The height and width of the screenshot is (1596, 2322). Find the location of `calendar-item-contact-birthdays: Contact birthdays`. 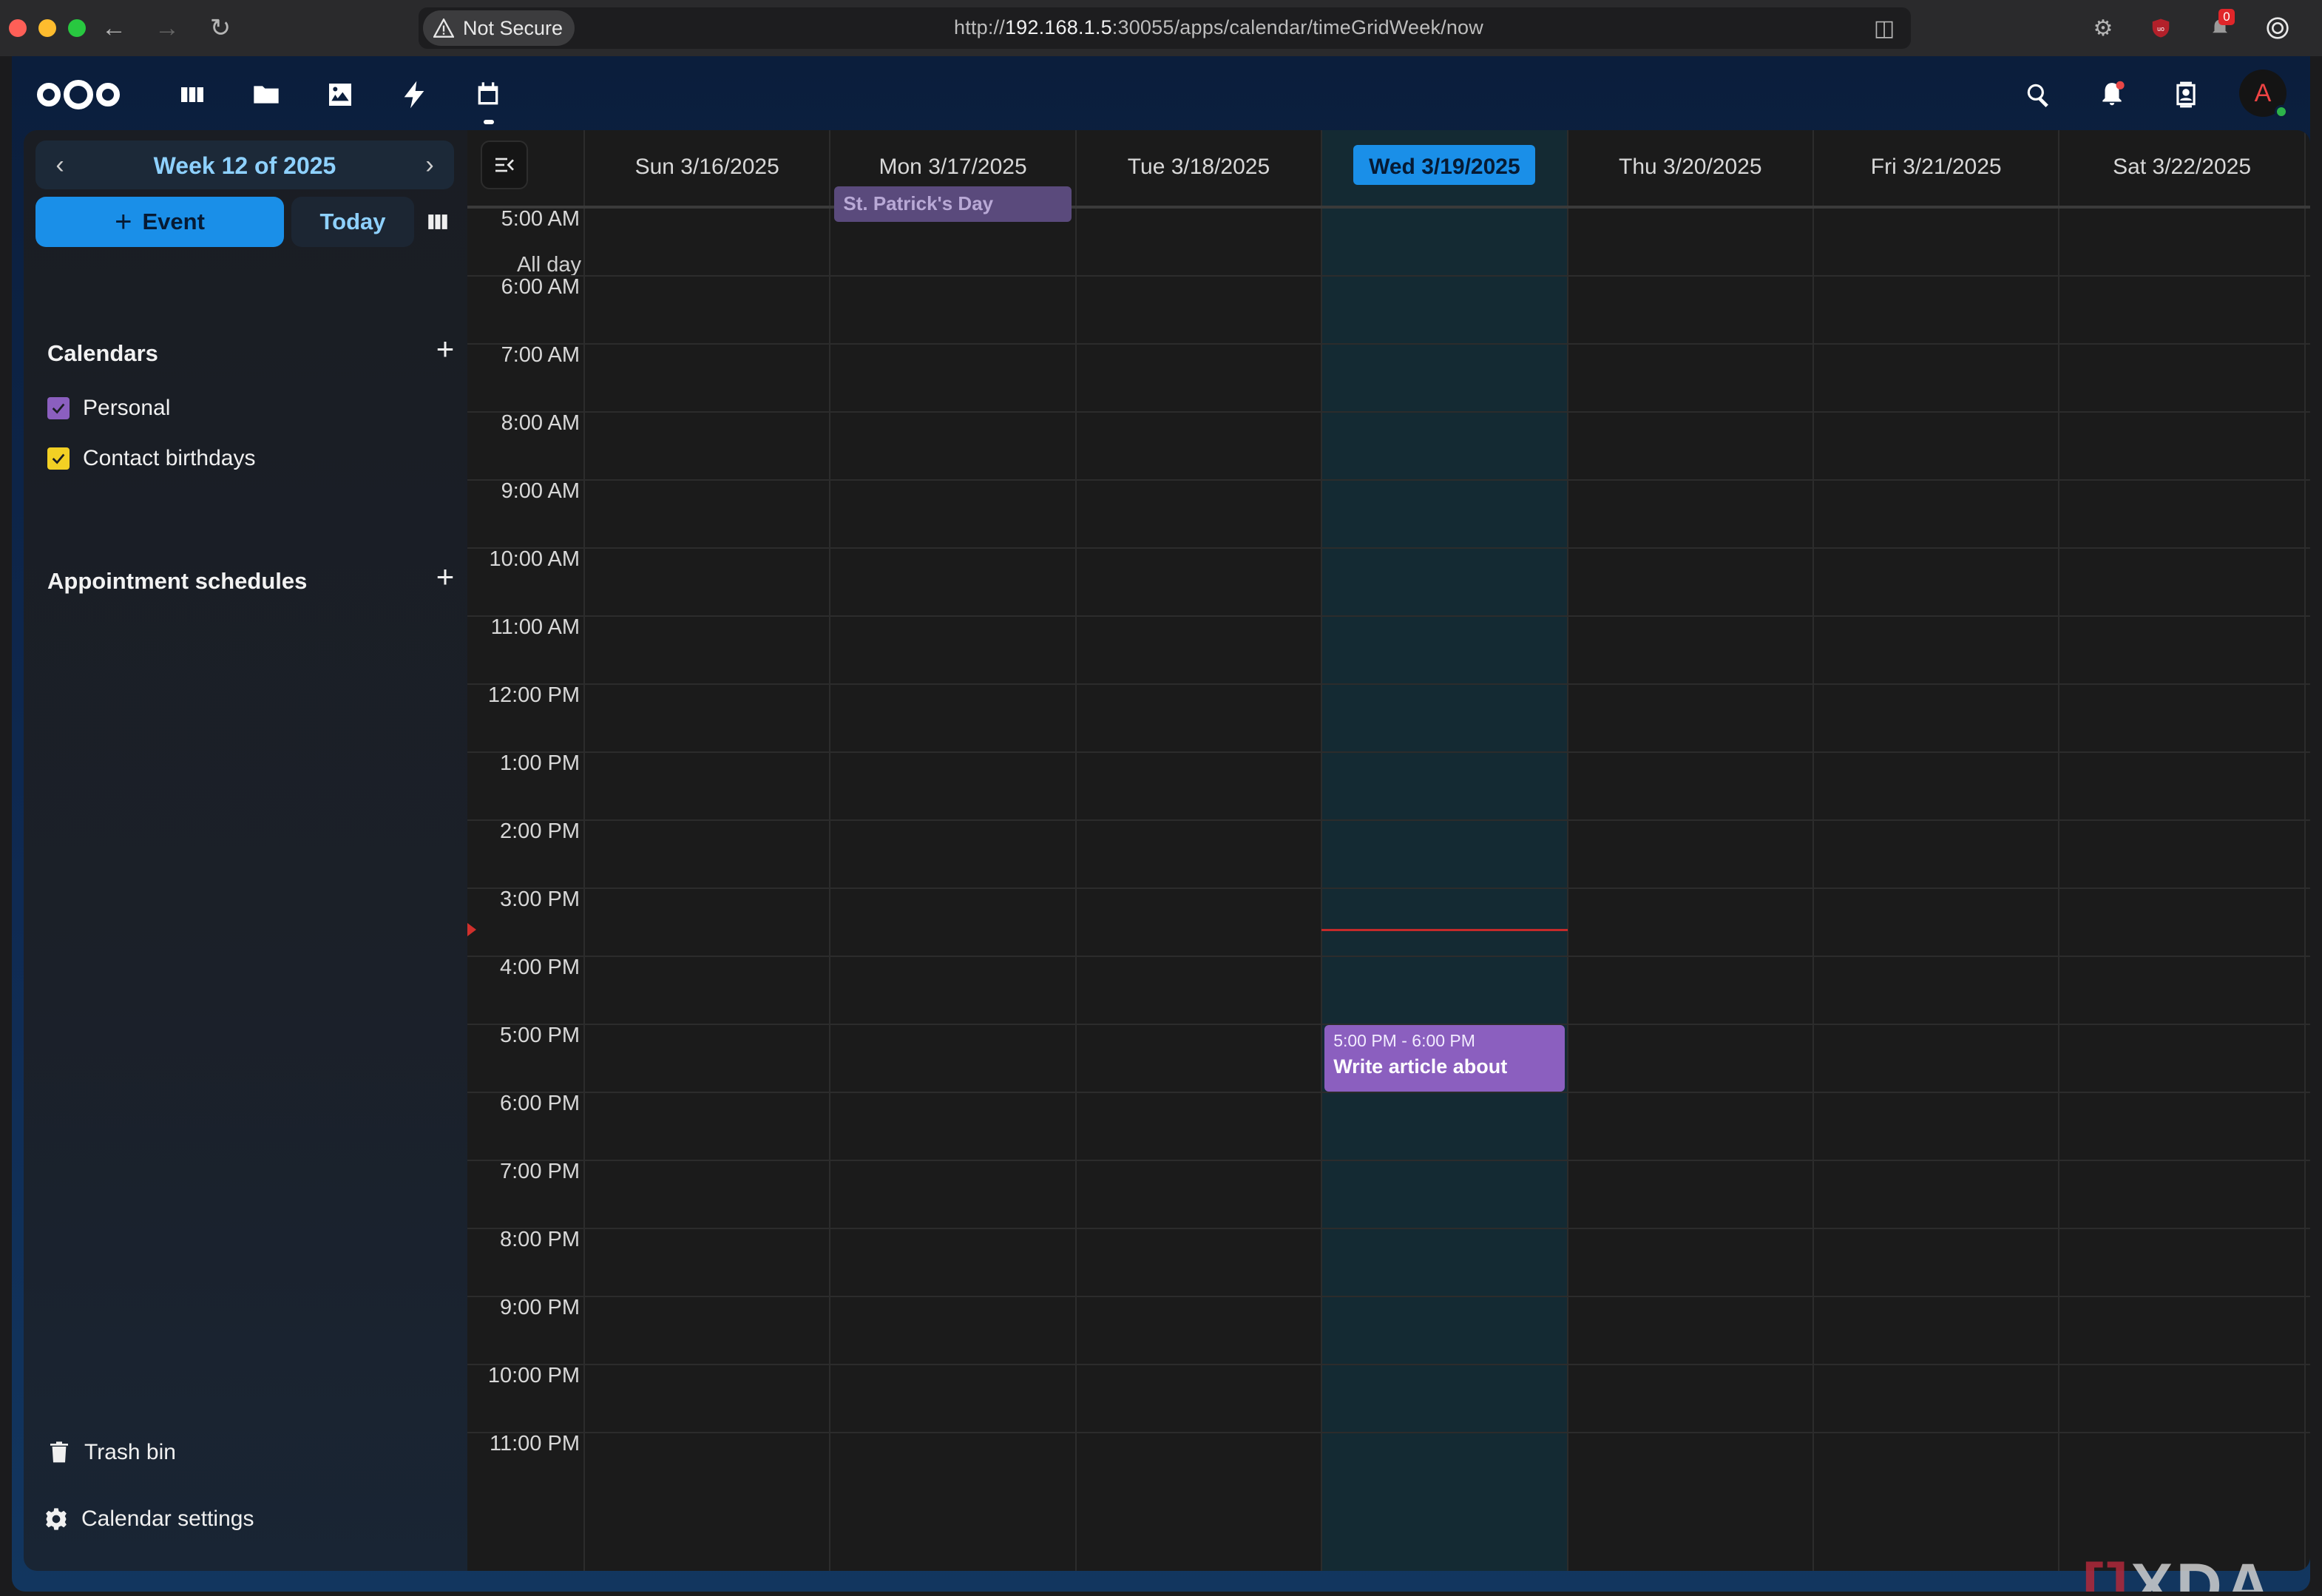

calendar-item-contact-birthdays: Contact birthdays is located at coordinates (151, 458).